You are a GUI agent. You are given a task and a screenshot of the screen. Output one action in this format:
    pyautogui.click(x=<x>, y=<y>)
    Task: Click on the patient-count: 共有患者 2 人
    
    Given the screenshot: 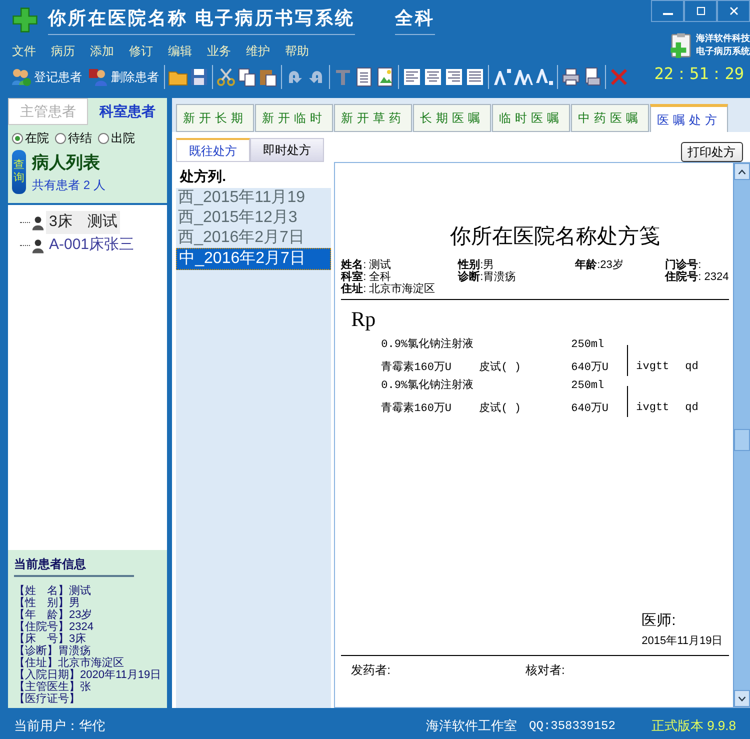 What is the action you would take?
    pyautogui.click(x=69, y=185)
    